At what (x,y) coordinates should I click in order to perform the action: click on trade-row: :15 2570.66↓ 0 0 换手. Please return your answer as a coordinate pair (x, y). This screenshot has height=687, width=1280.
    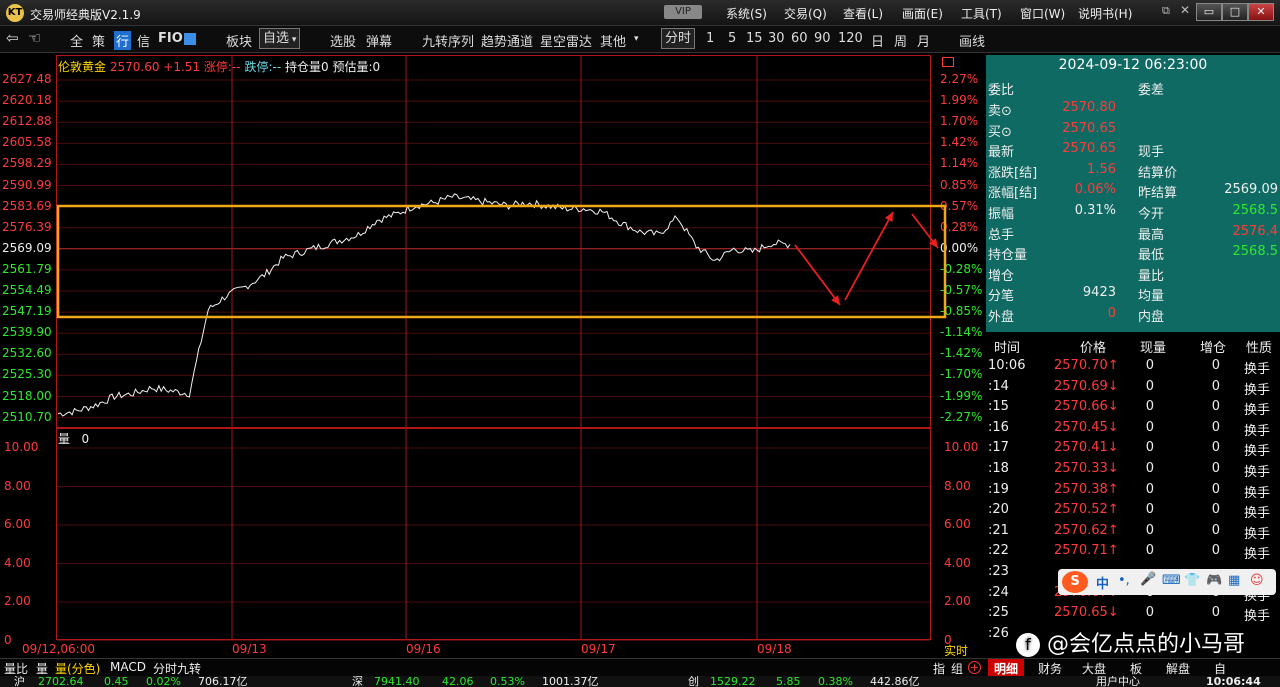
    Looking at the image, I should click on (1133, 409).